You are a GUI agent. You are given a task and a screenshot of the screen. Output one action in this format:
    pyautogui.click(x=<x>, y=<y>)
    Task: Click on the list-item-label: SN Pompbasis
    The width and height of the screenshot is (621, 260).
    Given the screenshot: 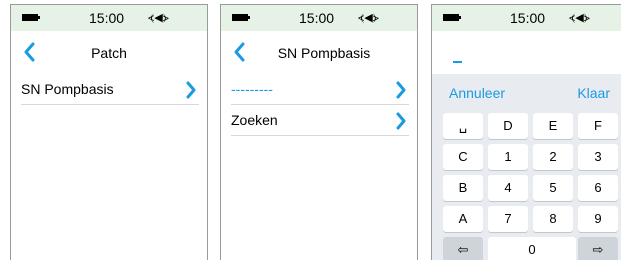 What is the action you would take?
    pyautogui.click(x=67, y=89)
    